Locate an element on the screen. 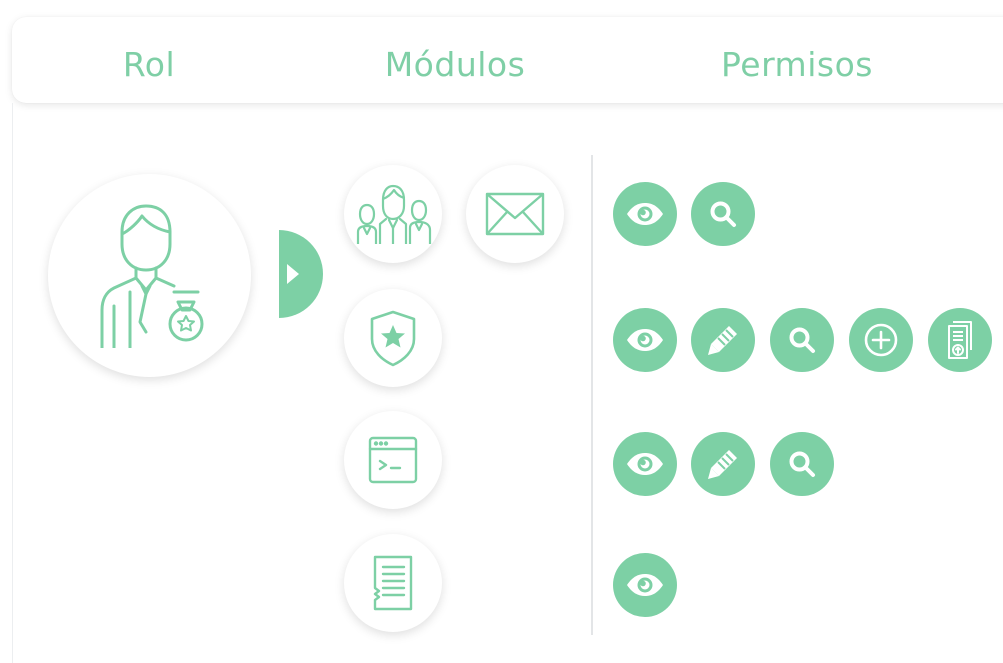 The image size is (1003, 663). role-card is located at coordinates (149, 275).